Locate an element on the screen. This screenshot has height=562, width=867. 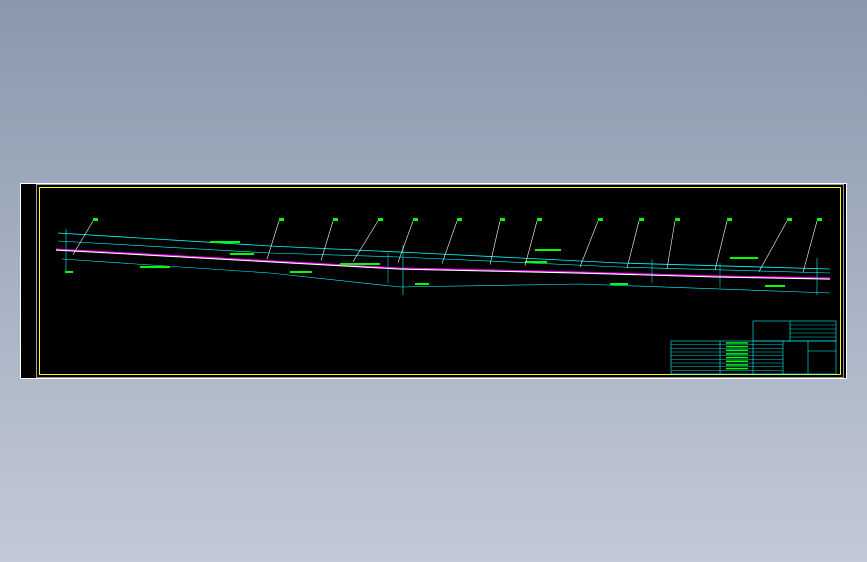
title-block-upper is located at coordinates (794, 331).